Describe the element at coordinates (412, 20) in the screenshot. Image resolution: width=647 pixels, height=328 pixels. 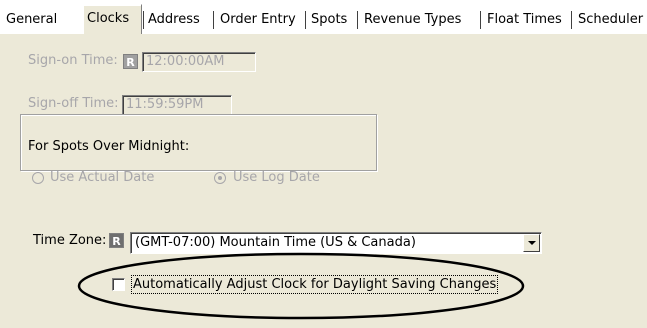
I see `tab-revenue-types: Revenue Types` at that location.